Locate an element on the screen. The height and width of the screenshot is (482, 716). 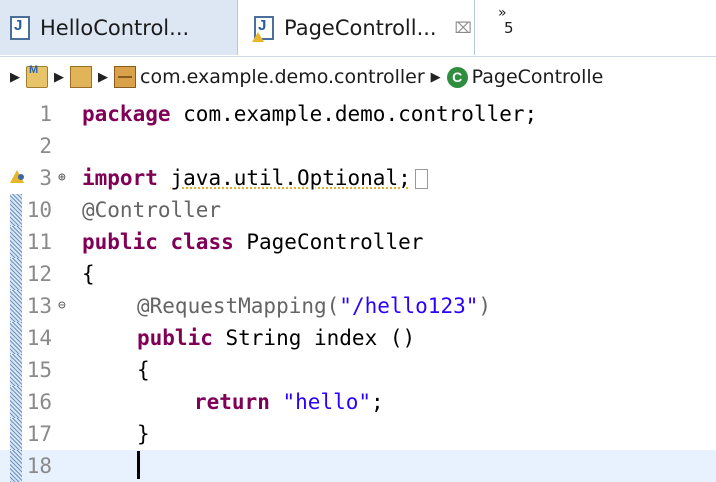
line-number: 2 is located at coordinates (45, 146).